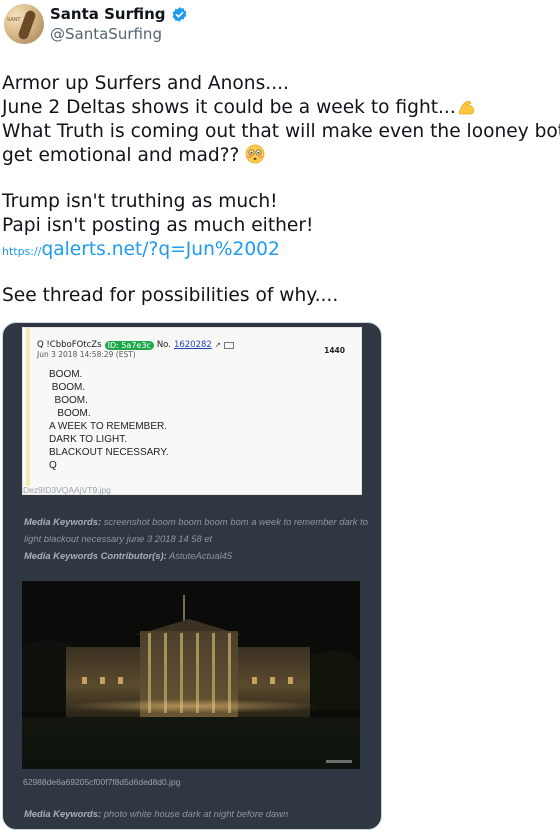 This screenshot has height=840, width=560. Describe the element at coordinates (21, 251) in the screenshot. I see `link-prefix: https://` at that location.